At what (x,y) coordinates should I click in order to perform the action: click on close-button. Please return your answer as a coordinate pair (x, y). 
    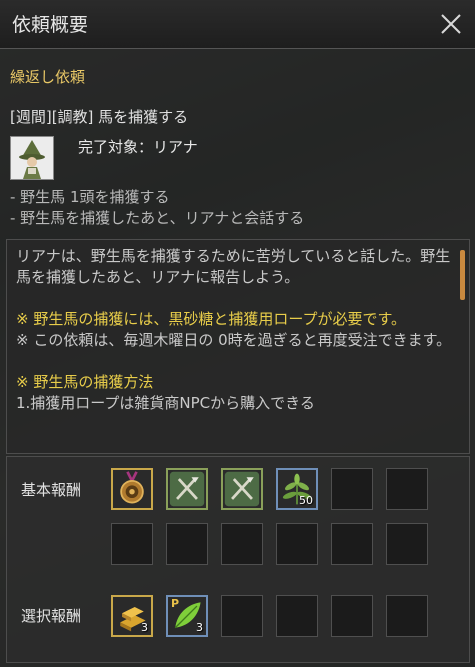
    Looking at the image, I should click on (451, 24).